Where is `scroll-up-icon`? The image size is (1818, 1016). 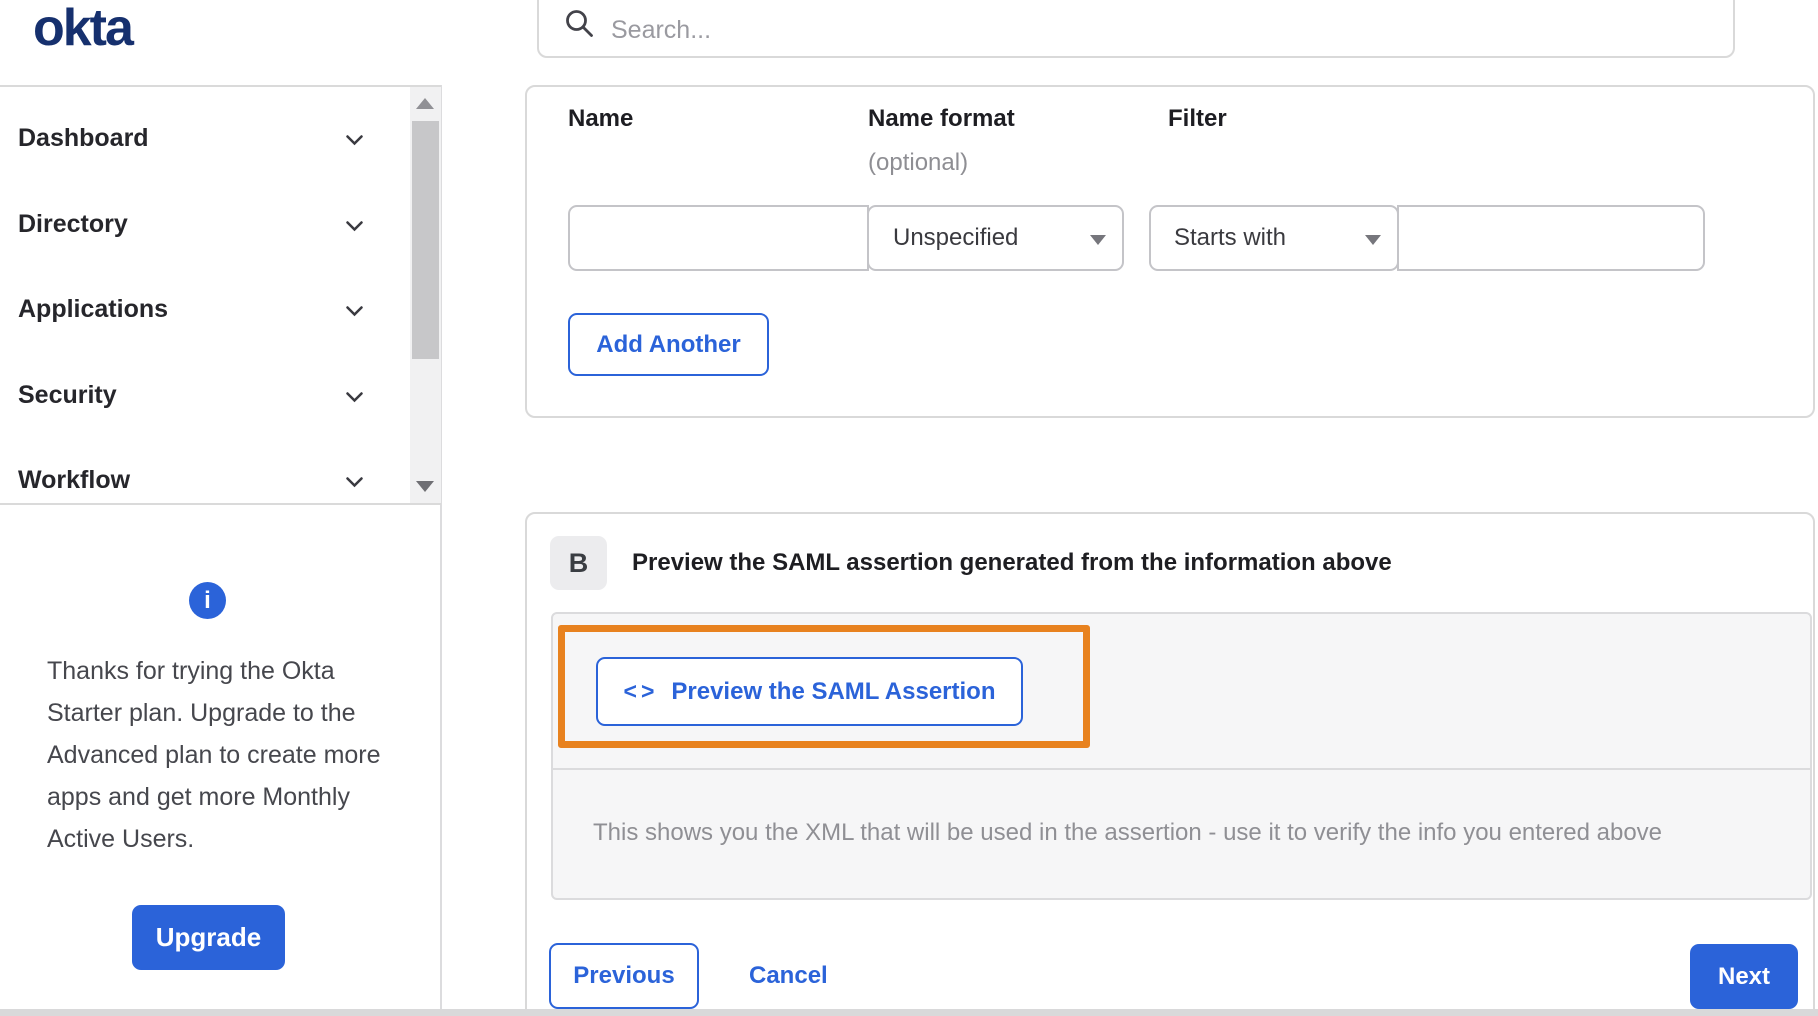
scroll-up-icon is located at coordinates (425, 103).